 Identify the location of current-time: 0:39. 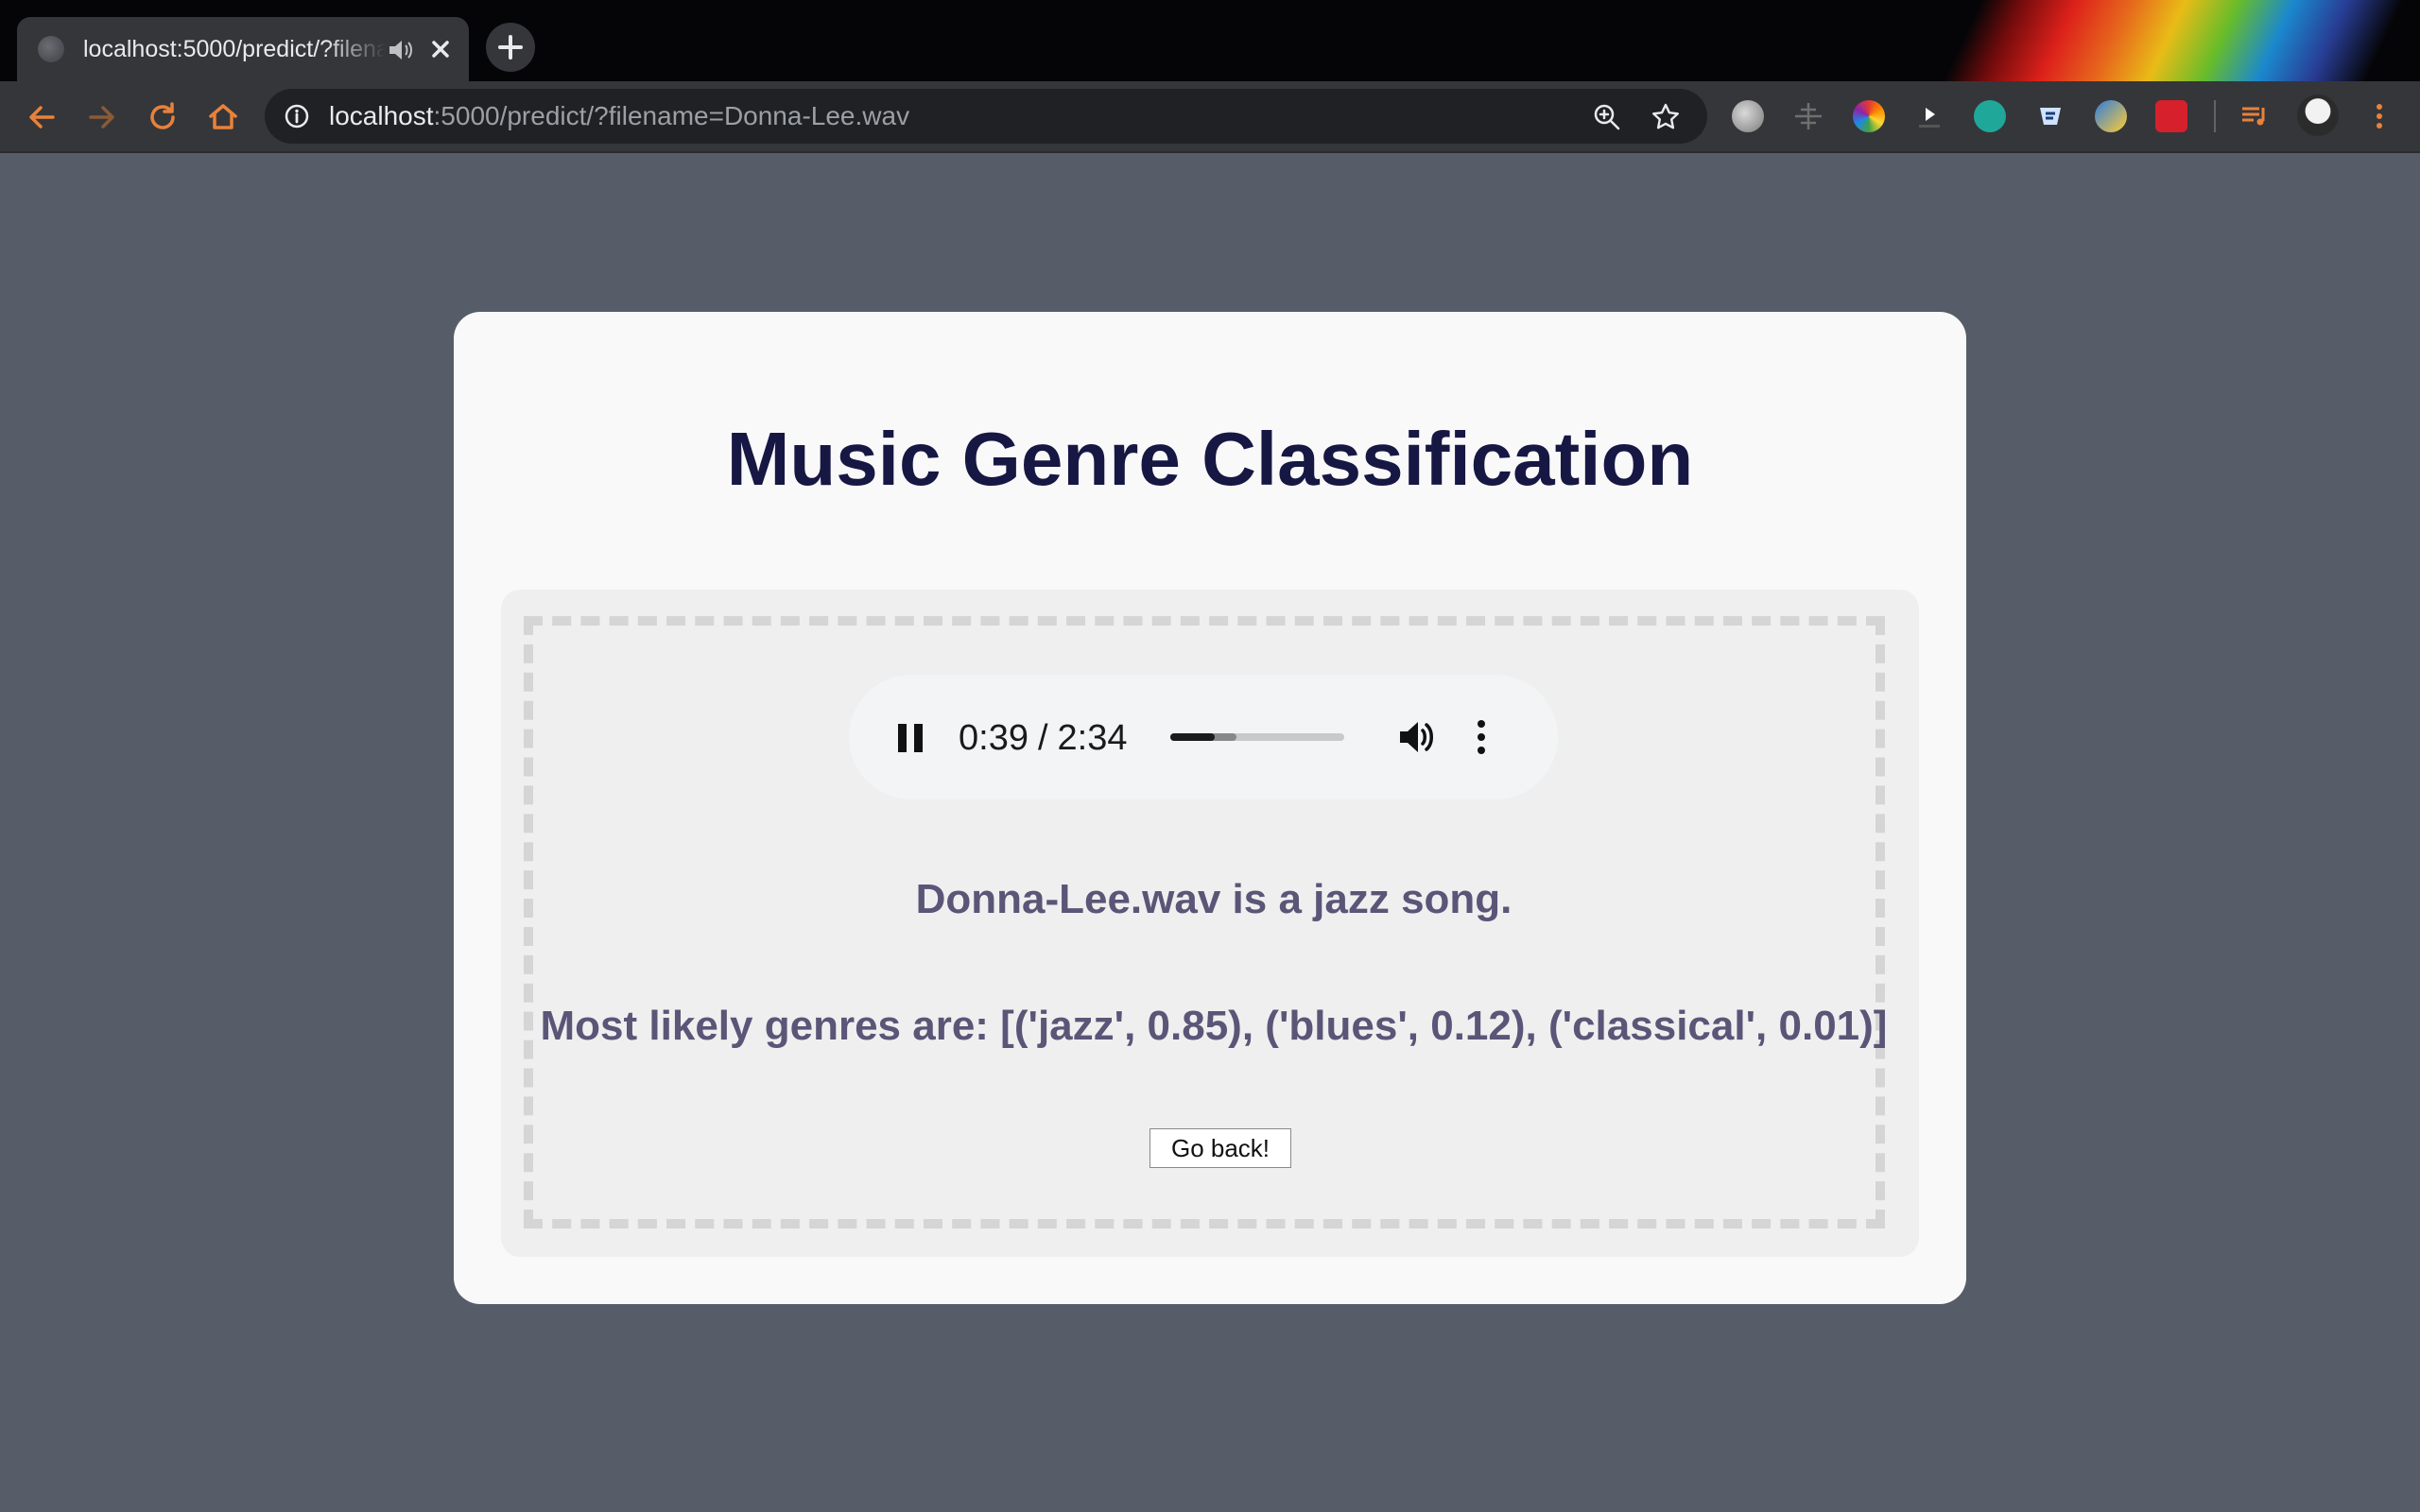
(993, 738).